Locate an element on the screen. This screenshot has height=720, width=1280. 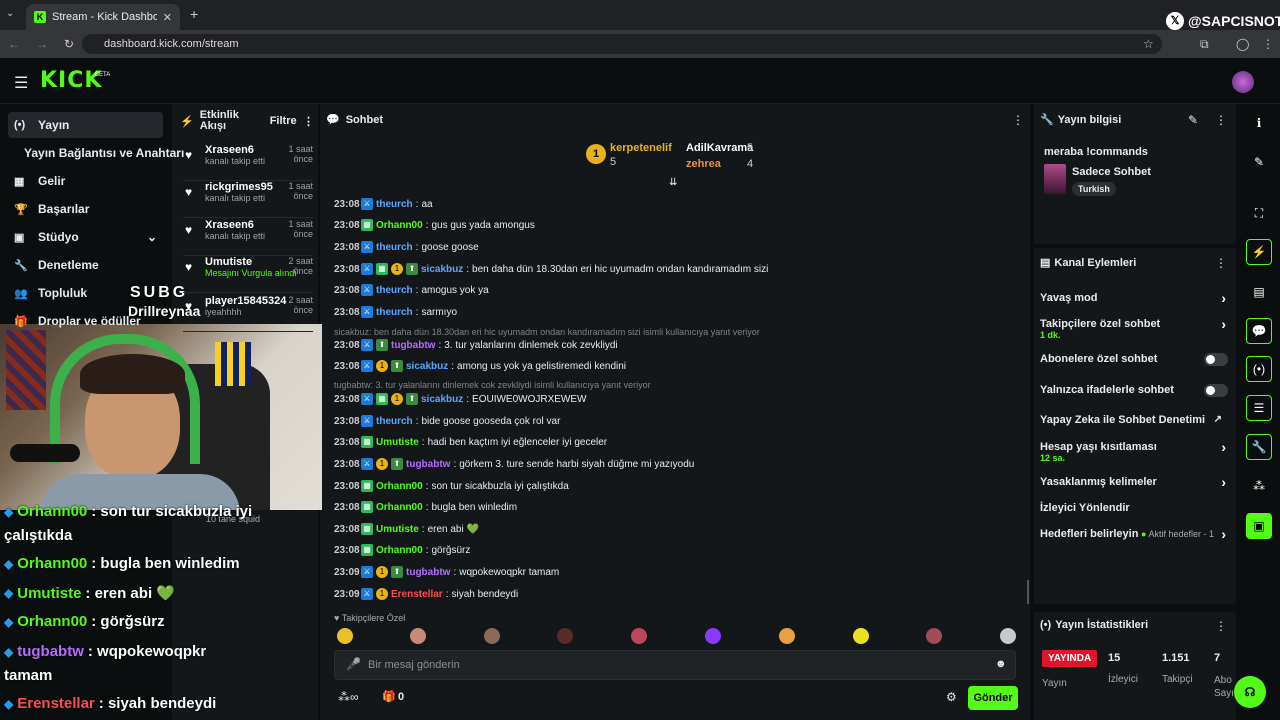
toggle-switch is located at coordinates (1216, 390).